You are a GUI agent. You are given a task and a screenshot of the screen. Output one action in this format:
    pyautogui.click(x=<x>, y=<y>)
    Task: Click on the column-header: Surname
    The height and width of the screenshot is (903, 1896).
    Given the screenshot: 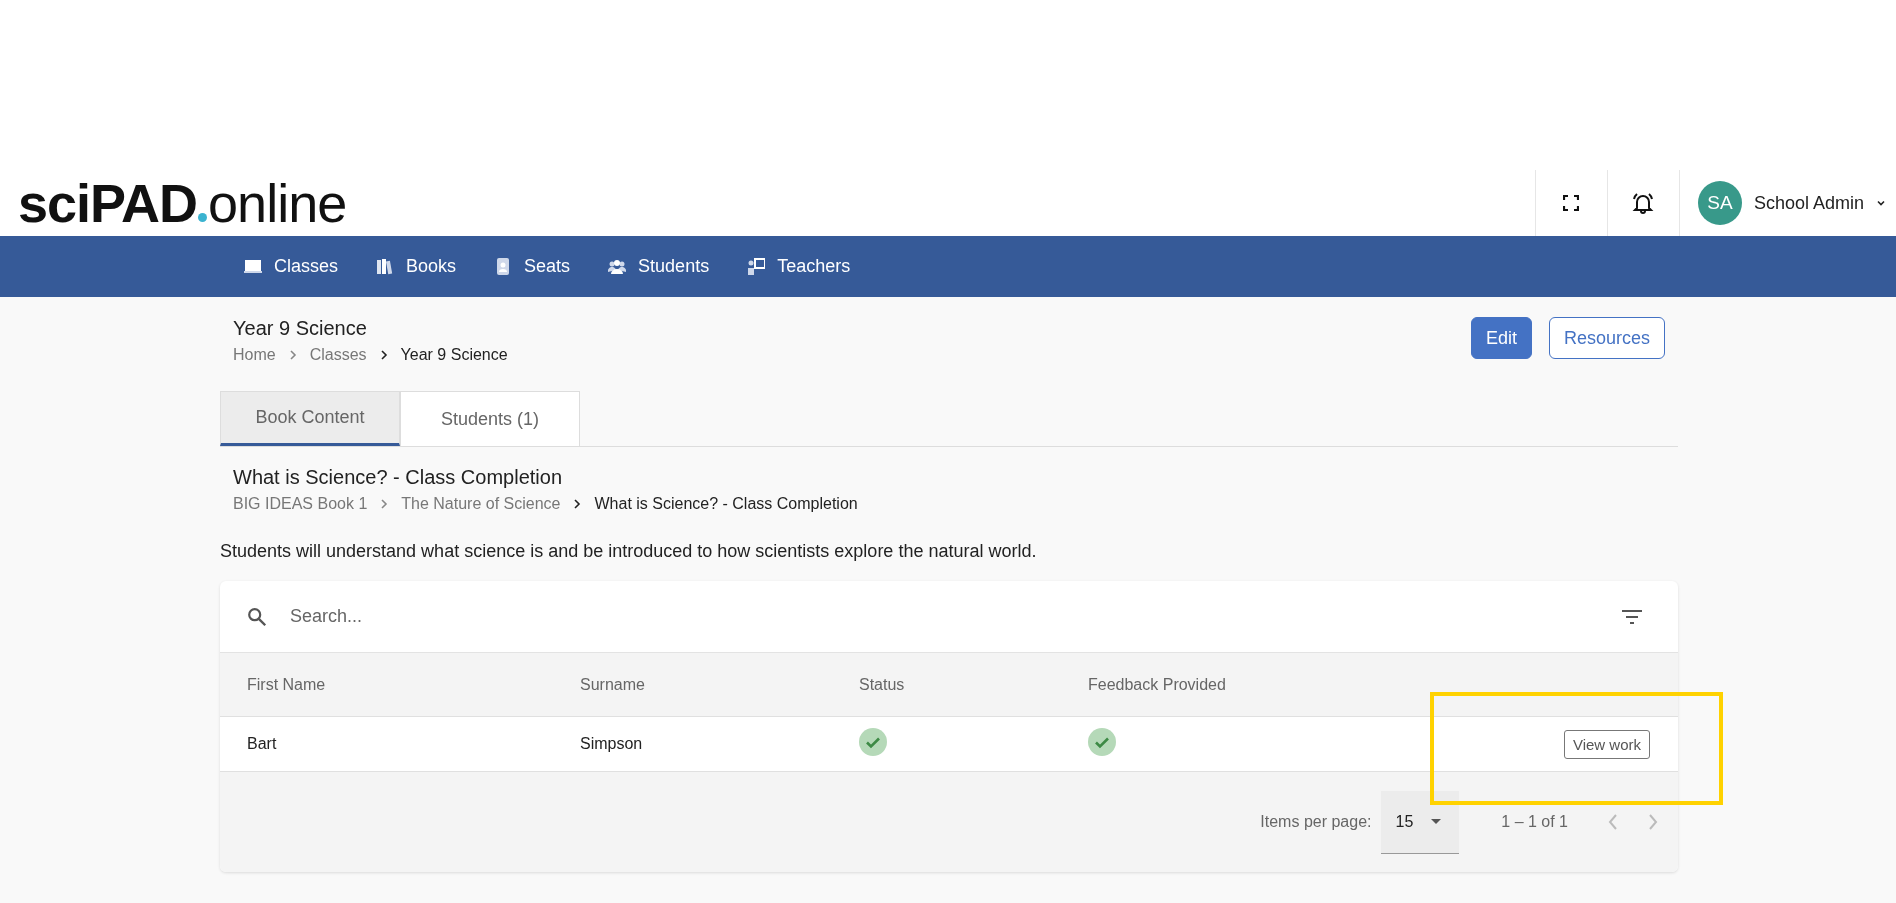 What is the action you would take?
    pyautogui.click(x=613, y=684)
    